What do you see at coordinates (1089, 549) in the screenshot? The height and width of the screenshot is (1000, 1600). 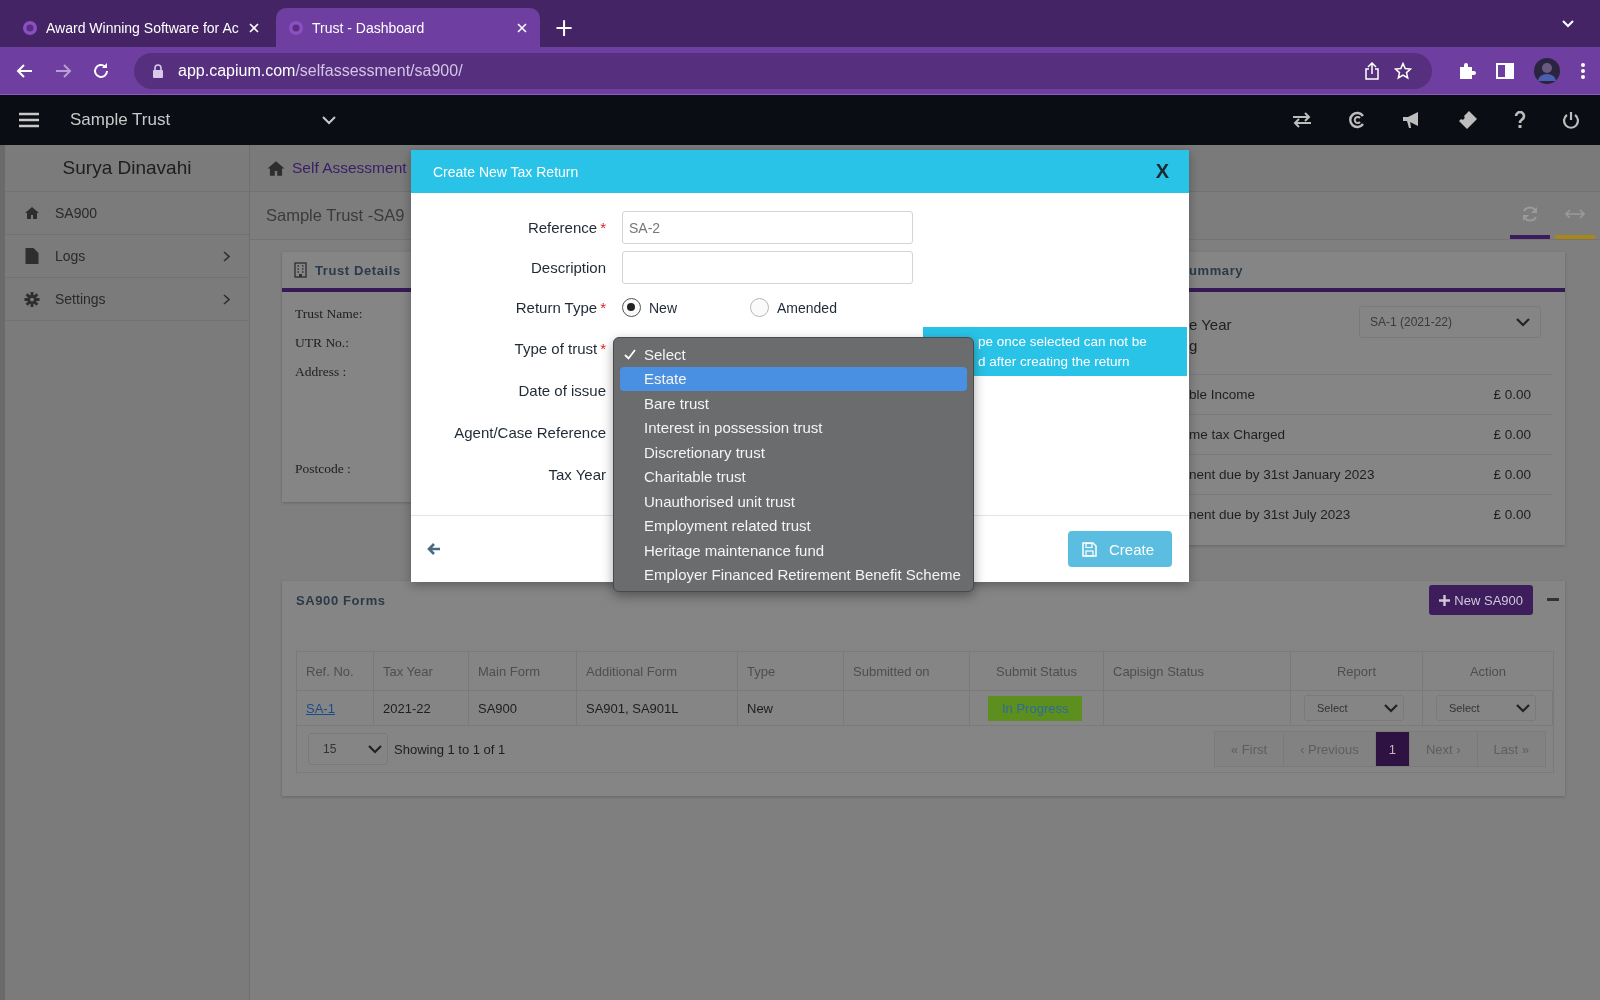 I see `save-icon` at bounding box center [1089, 549].